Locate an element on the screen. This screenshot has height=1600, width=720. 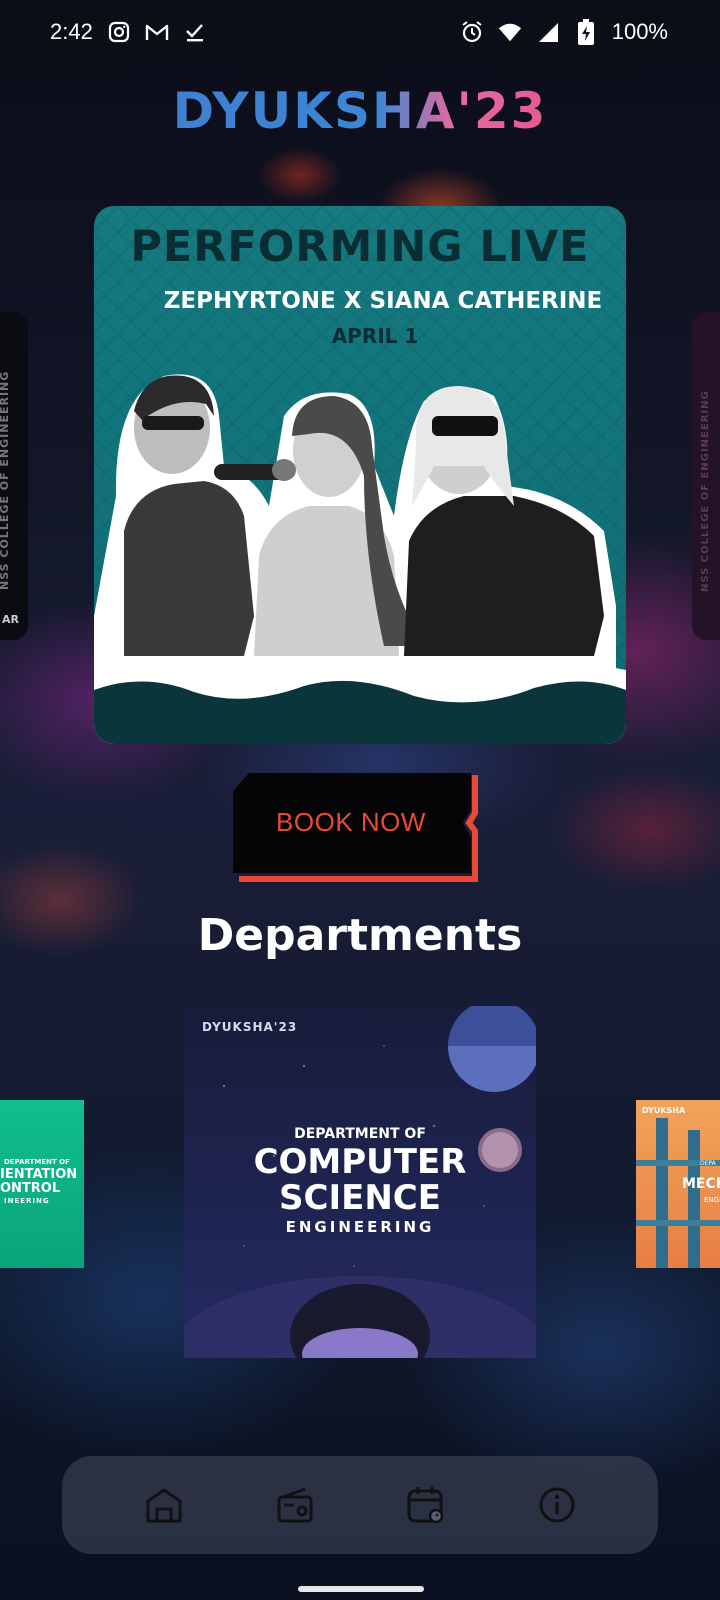
event-card-next: NSS COLLEGE OF ENGINEERING is located at coordinates (706, 476).